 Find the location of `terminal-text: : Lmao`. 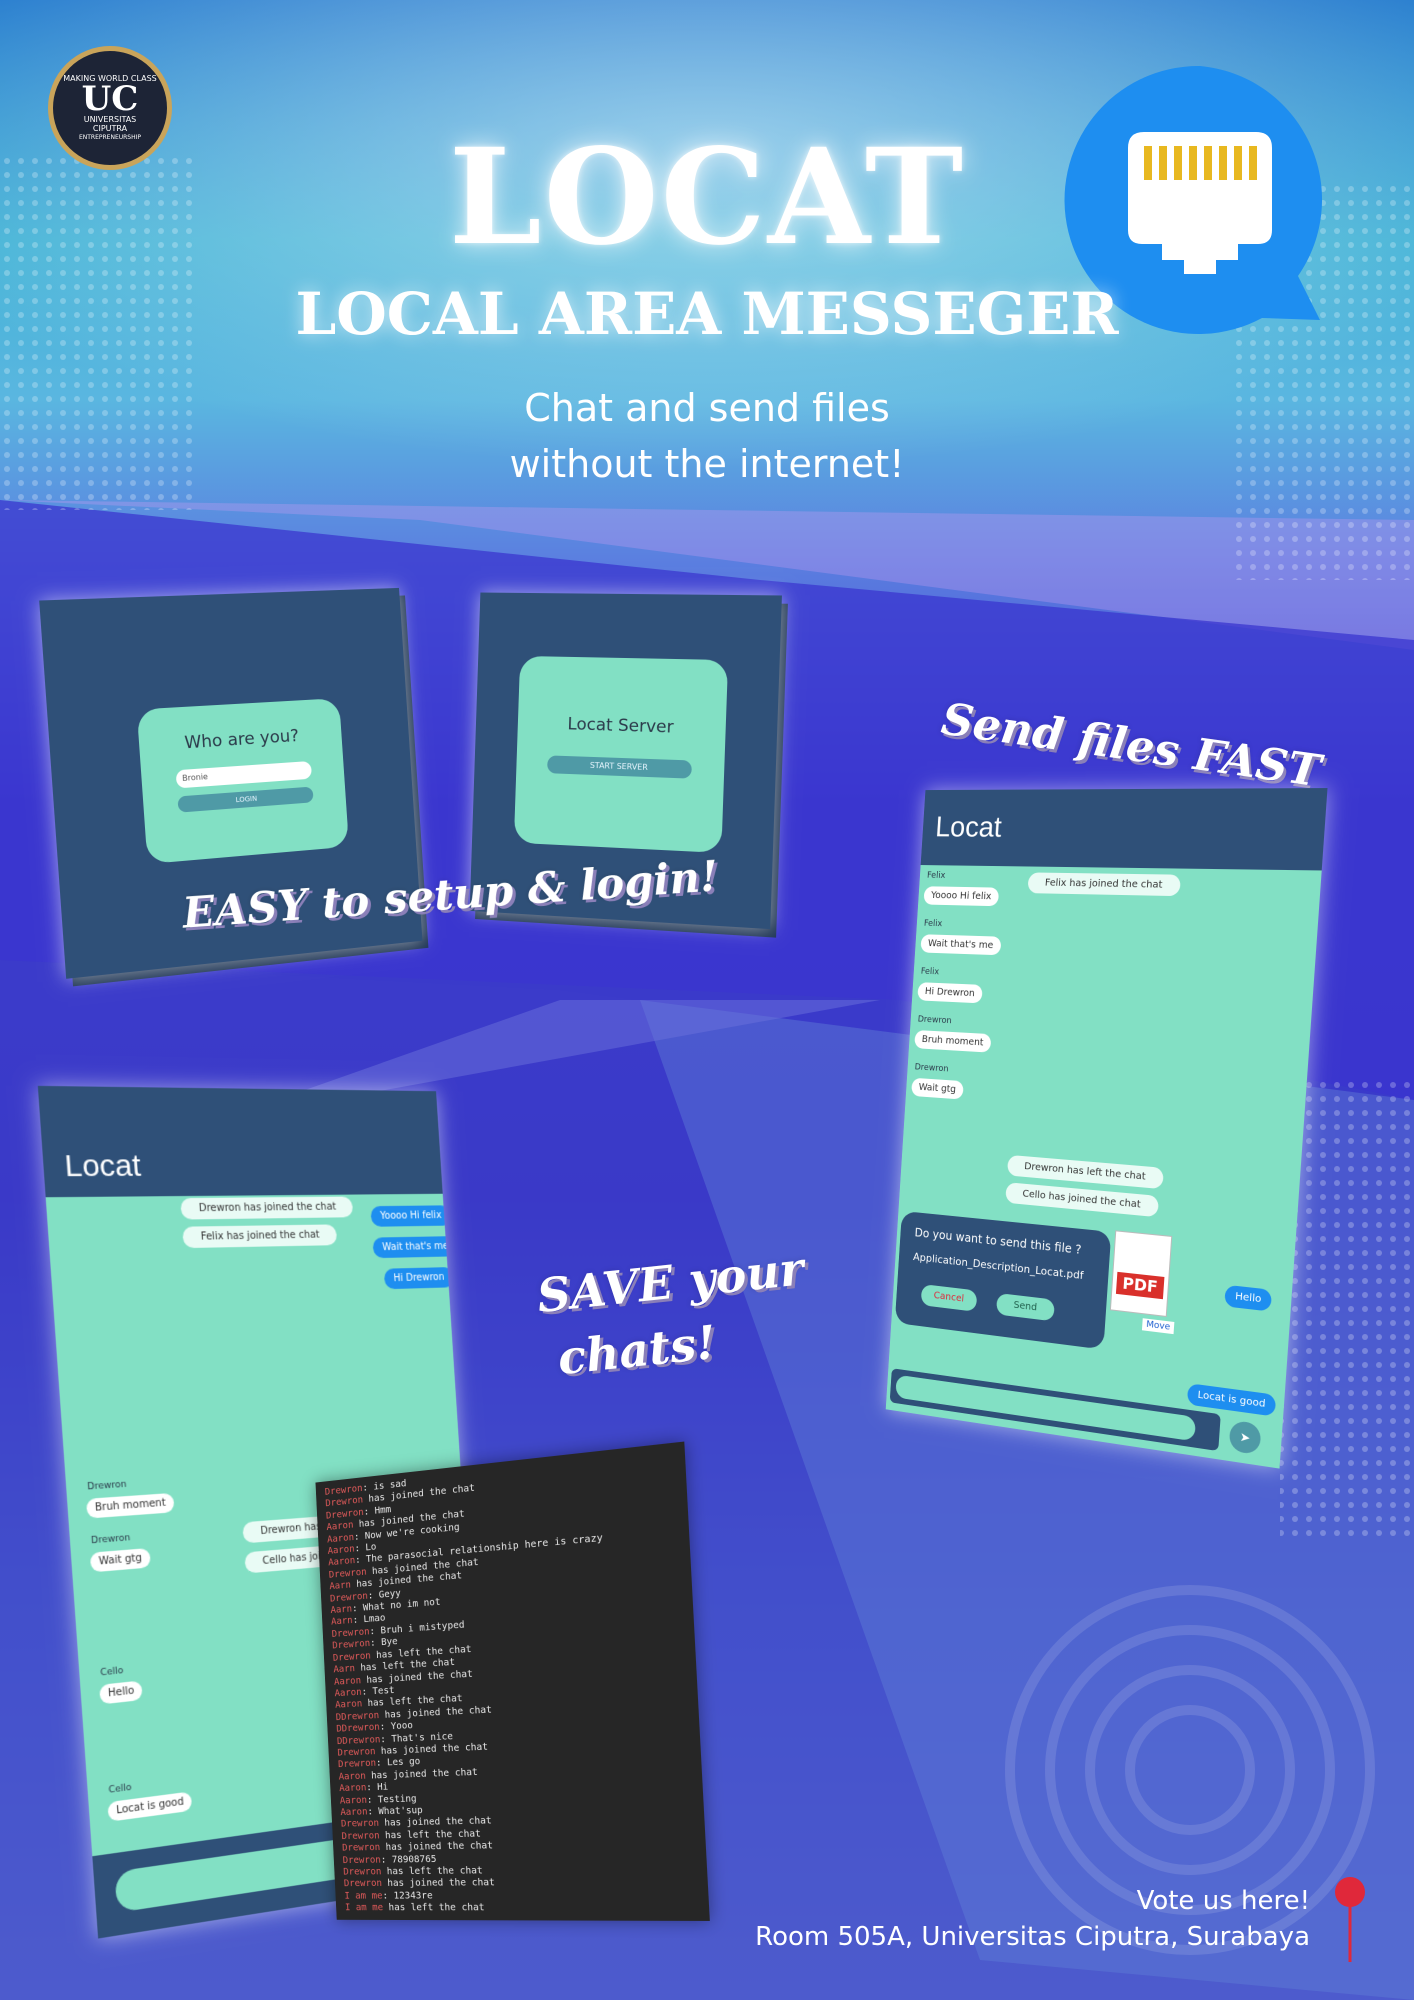

terminal-text: : Lmao is located at coordinates (368, 1619).